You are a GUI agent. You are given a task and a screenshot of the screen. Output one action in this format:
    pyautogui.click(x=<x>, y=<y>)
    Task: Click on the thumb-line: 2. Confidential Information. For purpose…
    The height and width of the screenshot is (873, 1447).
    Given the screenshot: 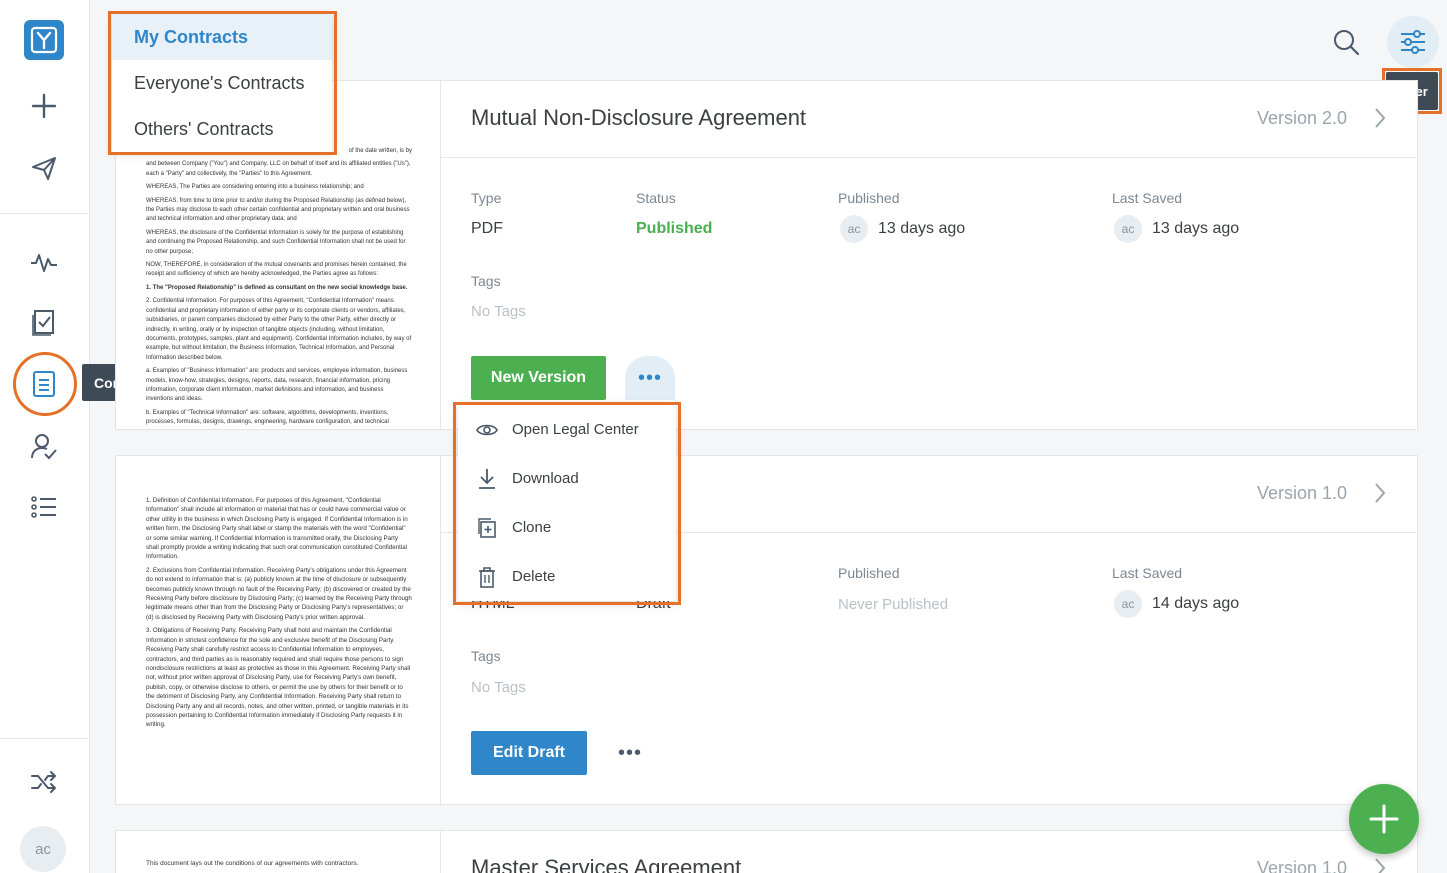 What is the action you would take?
    pyautogui.click(x=279, y=329)
    